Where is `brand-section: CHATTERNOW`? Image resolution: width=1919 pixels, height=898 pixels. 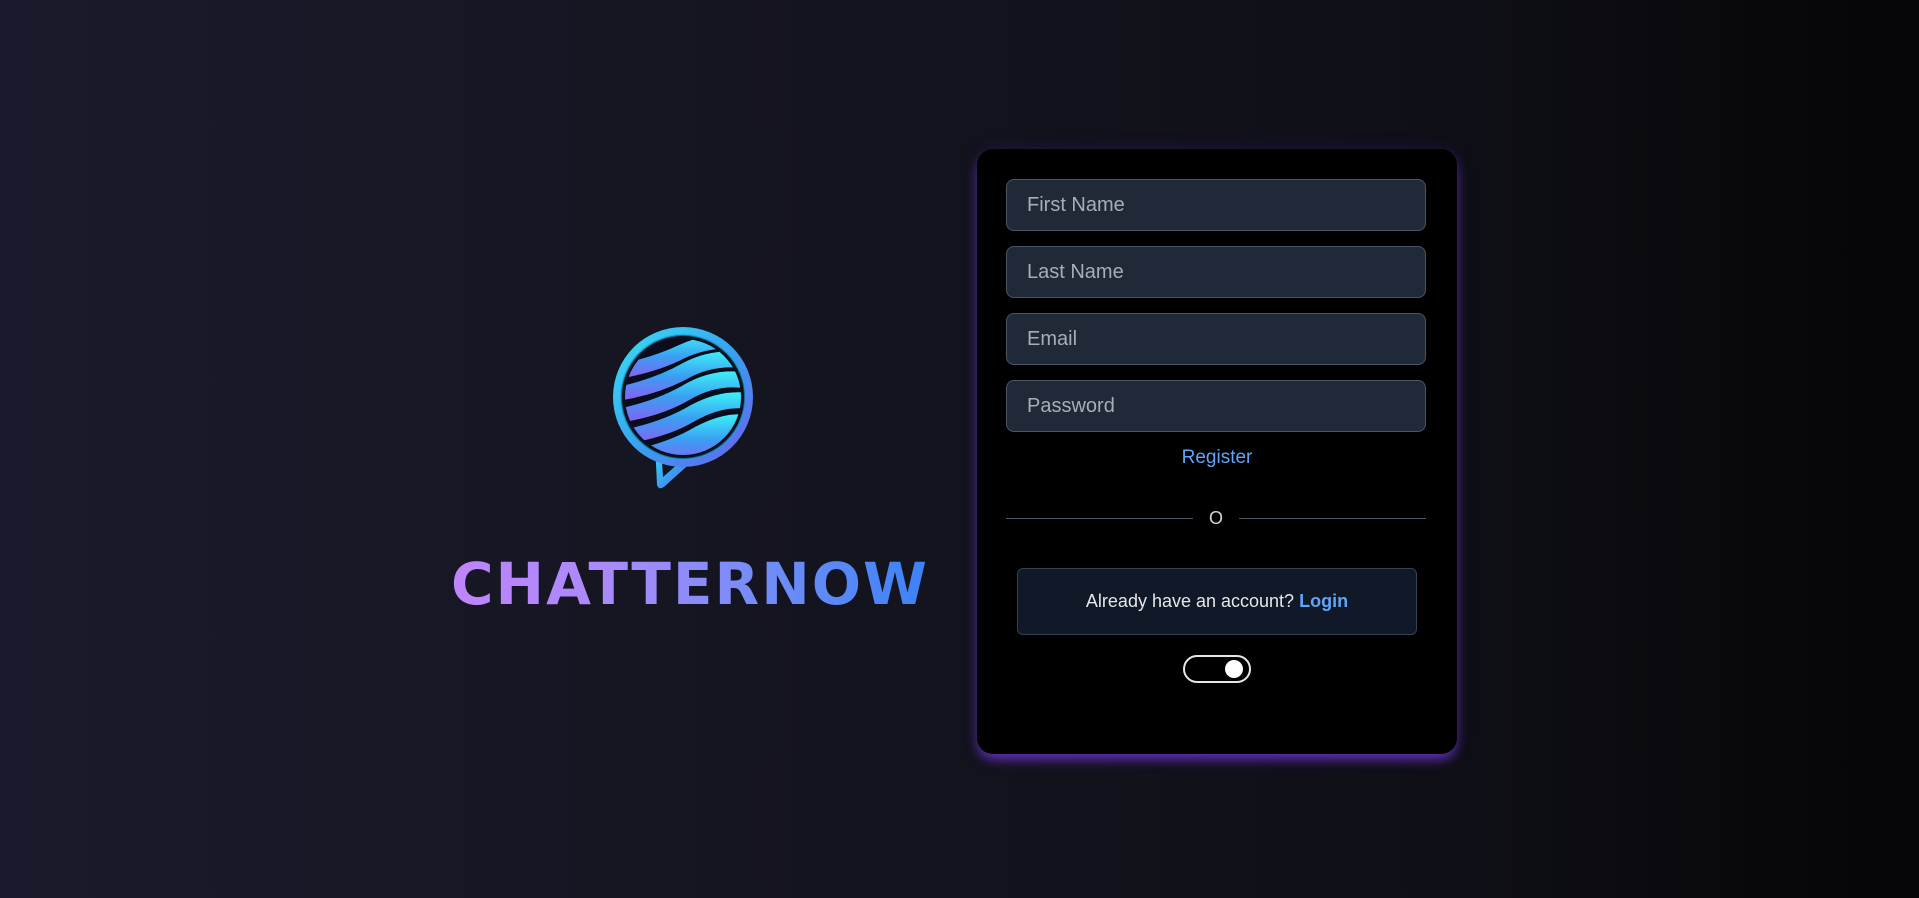
brand-section: CHATTERNOW is located at coordinates (689, 475).